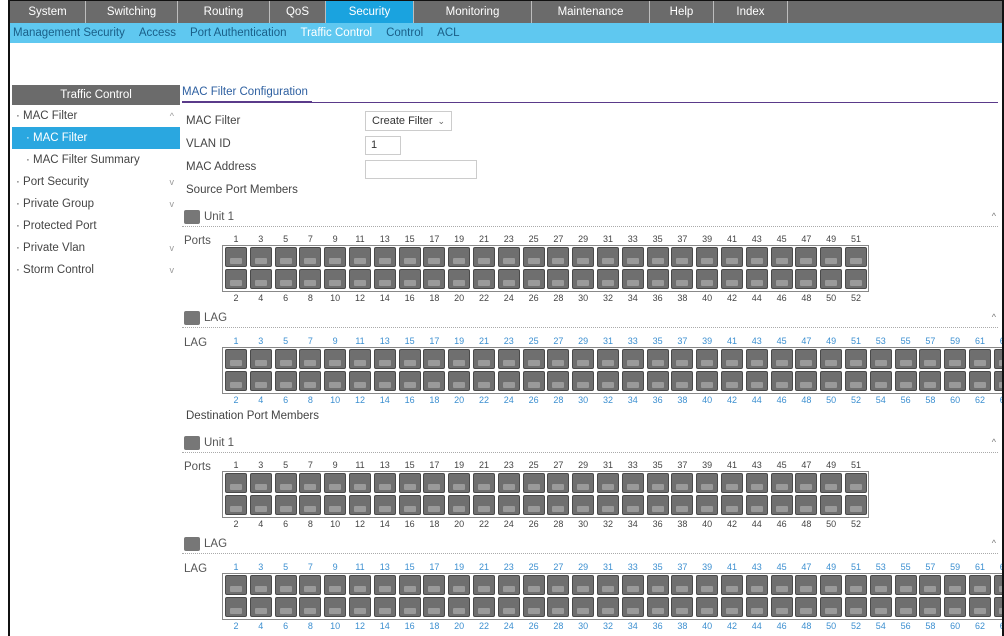  I want to click on subnav-traffic-control: Traffic Control, so click(337, 33).